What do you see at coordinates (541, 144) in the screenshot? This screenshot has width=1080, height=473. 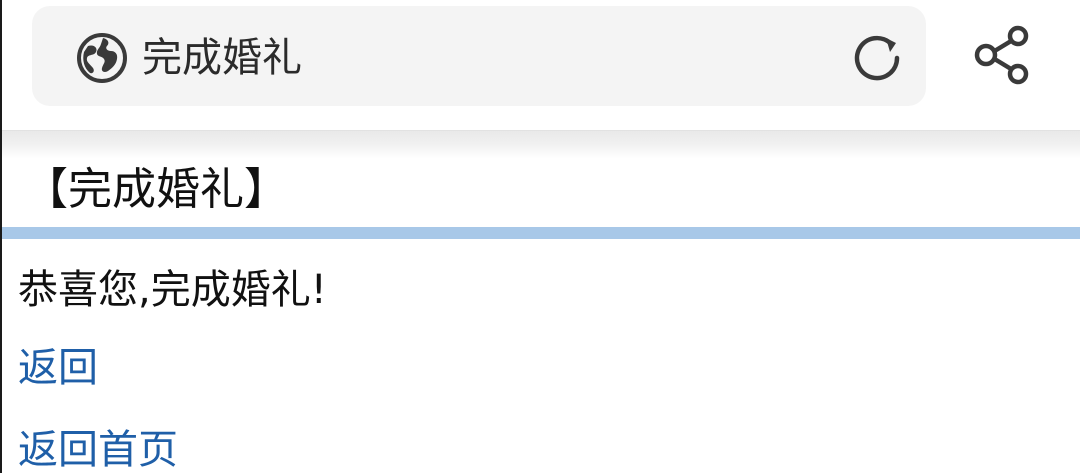 I see `toolbar-divider` at bounding box center [541, 144].